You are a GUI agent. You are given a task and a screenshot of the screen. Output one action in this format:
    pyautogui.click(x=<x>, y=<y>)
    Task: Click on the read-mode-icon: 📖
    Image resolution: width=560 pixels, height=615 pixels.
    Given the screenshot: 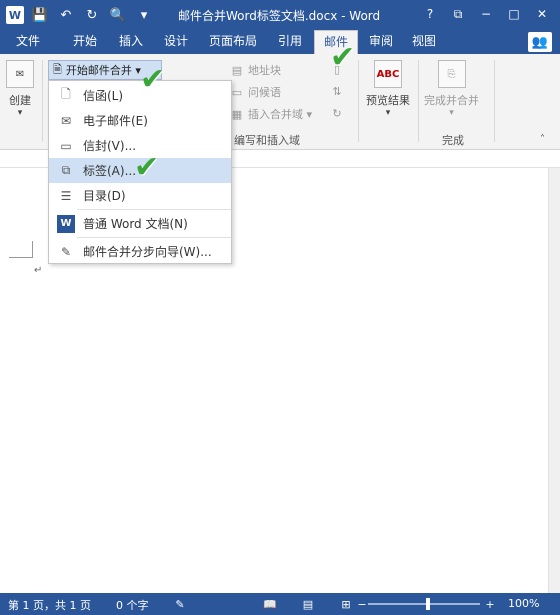 What is the action you would take?
    pyautogui.click(x=270, y=604)
    